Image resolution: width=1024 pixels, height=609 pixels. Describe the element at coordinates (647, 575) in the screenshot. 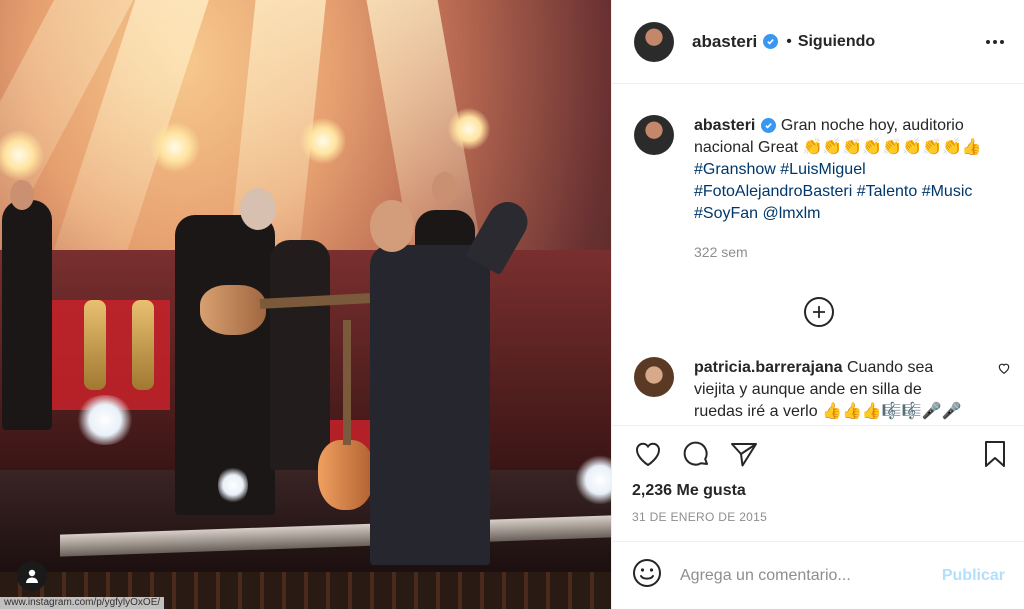

I see `emoji-icon` at that location.